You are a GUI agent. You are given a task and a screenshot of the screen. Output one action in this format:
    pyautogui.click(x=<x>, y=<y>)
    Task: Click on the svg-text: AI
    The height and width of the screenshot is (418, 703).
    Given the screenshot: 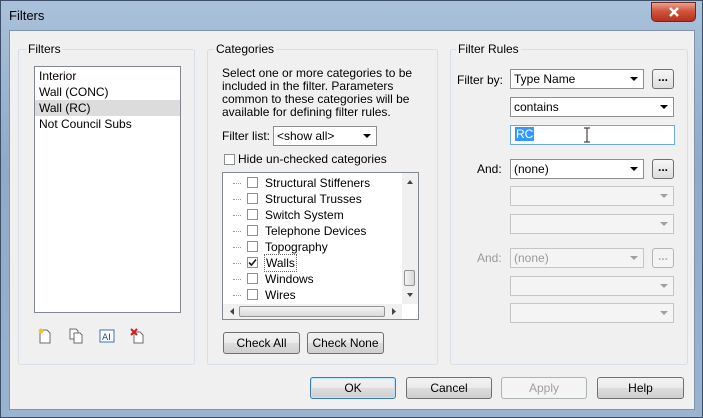 What is the action you would take?
    pyautogui.click(x=106, y=338)
    